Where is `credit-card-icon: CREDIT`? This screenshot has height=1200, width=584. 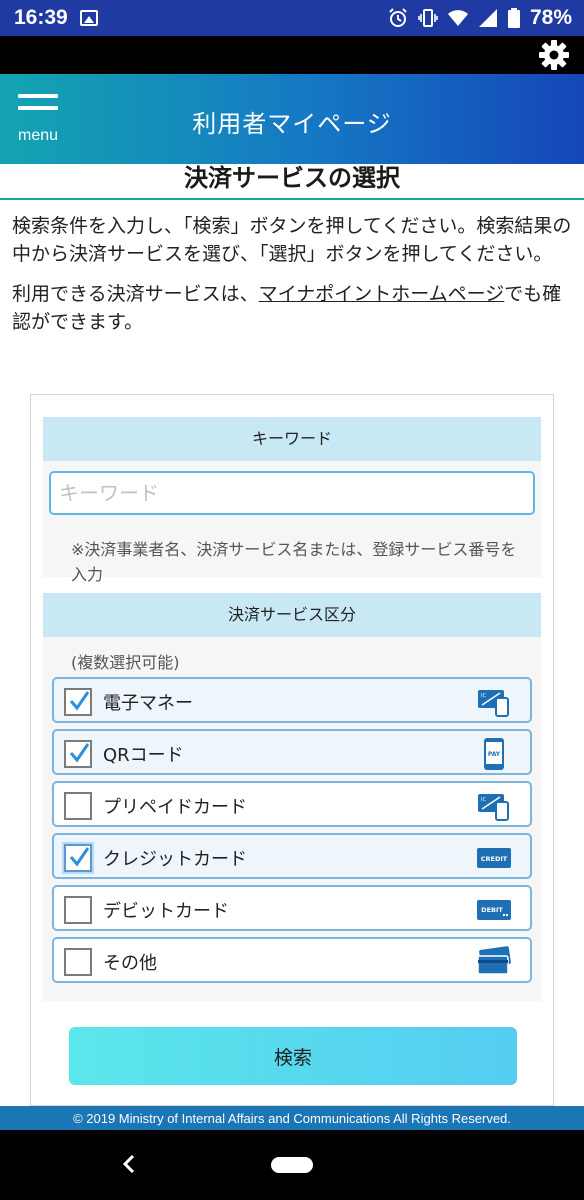 credit-card-icon: CREDIT is located at coordinates (494, 858).